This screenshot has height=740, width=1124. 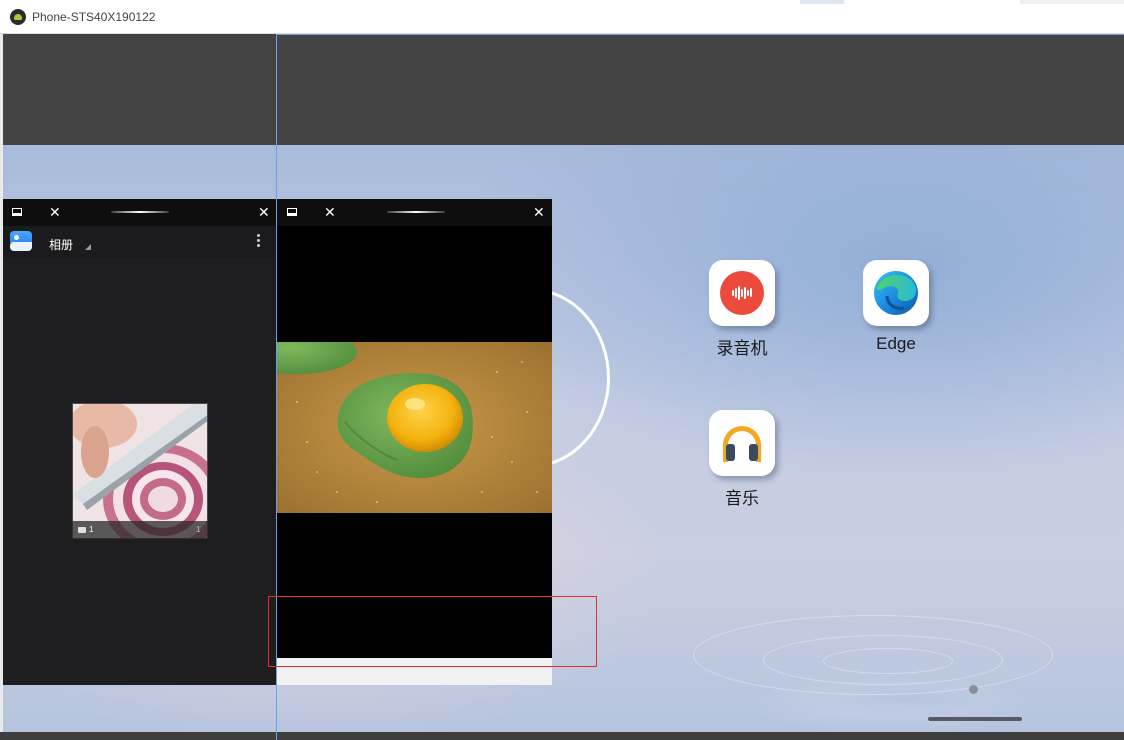 I want to click on edge-icon, so click(x=896, y=293).